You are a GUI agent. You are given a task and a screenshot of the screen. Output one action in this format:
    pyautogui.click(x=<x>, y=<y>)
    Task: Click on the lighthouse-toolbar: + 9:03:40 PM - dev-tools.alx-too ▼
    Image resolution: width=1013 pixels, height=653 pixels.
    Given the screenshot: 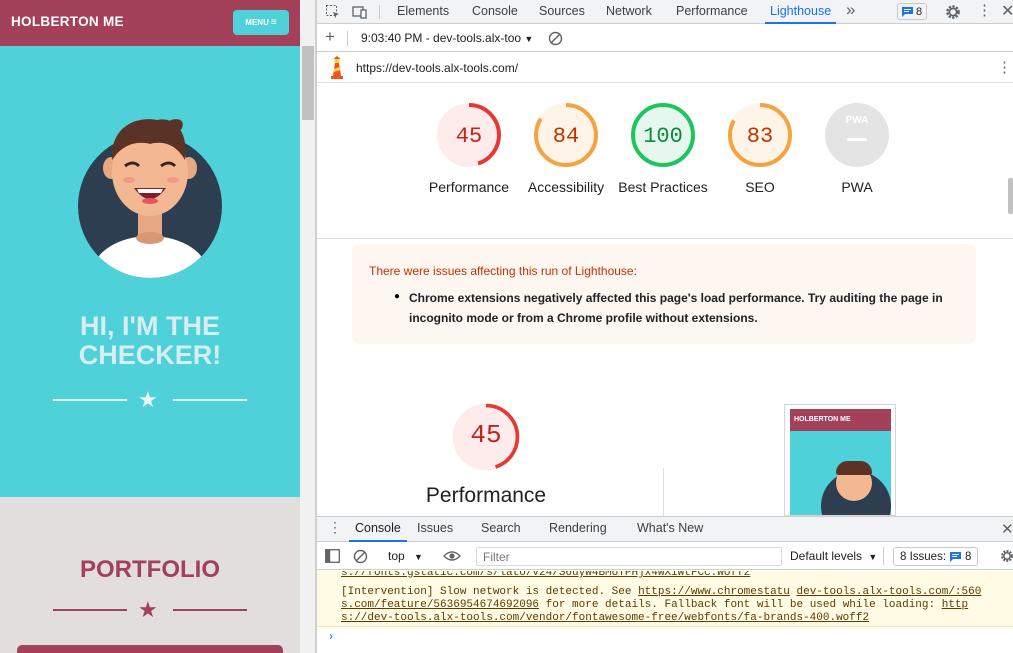 What is the action you would take?
    pyautogui.click(x=665, y=38)
    